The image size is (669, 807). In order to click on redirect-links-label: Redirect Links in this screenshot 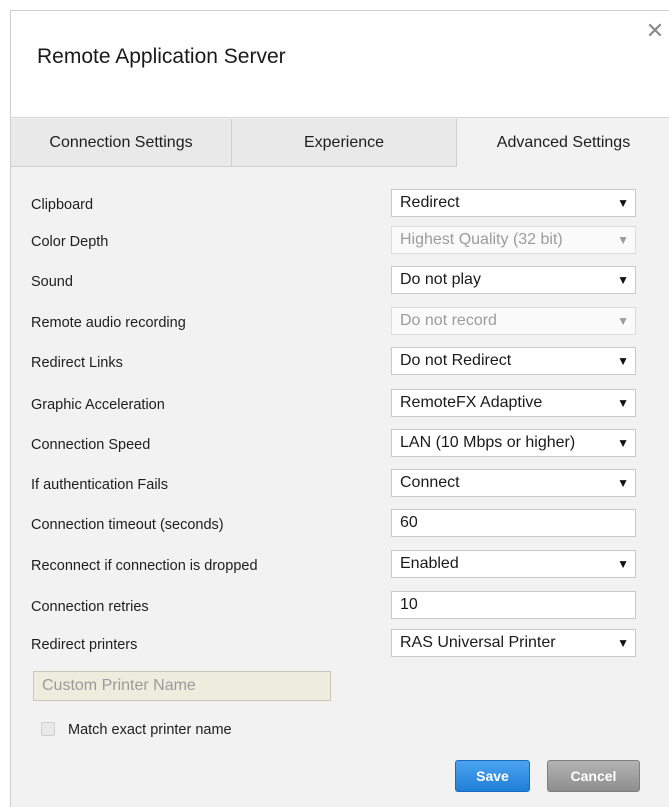, I will do `click(77, 363)`.